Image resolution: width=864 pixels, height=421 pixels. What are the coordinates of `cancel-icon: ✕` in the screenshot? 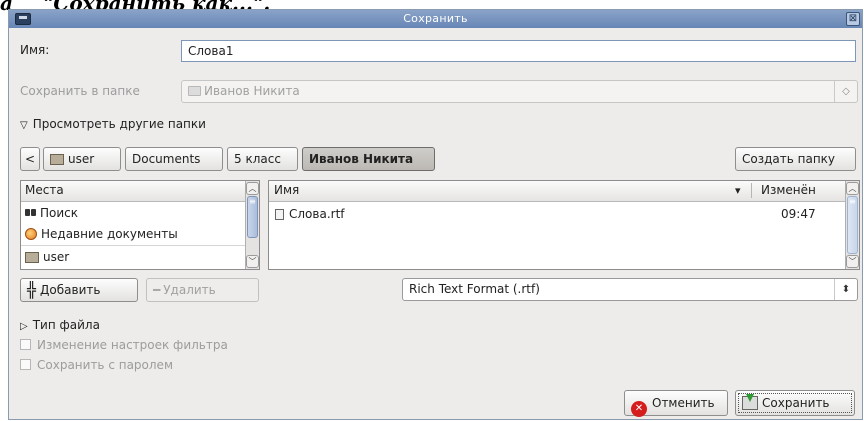 It's located at (639, 409).